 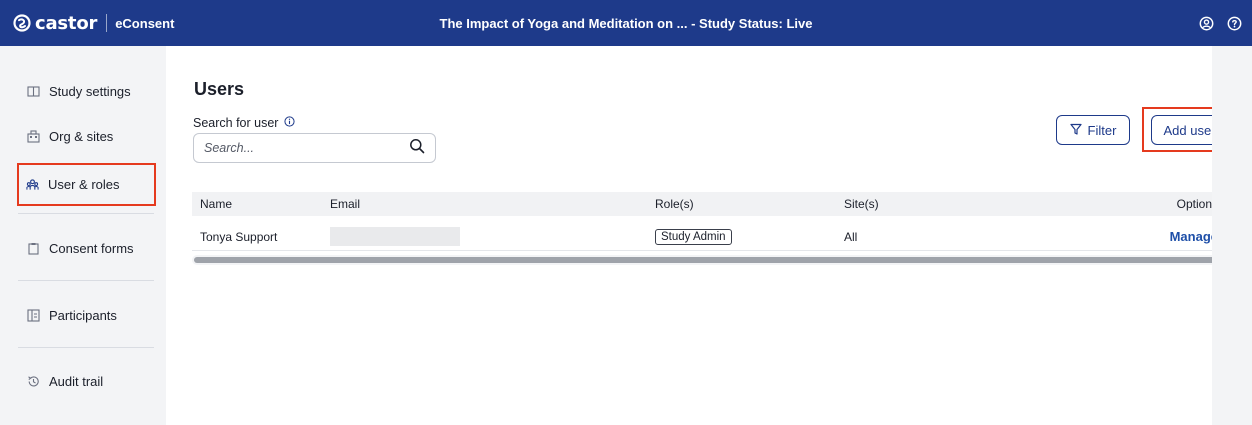 I want to click on help-icon, so click(x=1234, y=23).